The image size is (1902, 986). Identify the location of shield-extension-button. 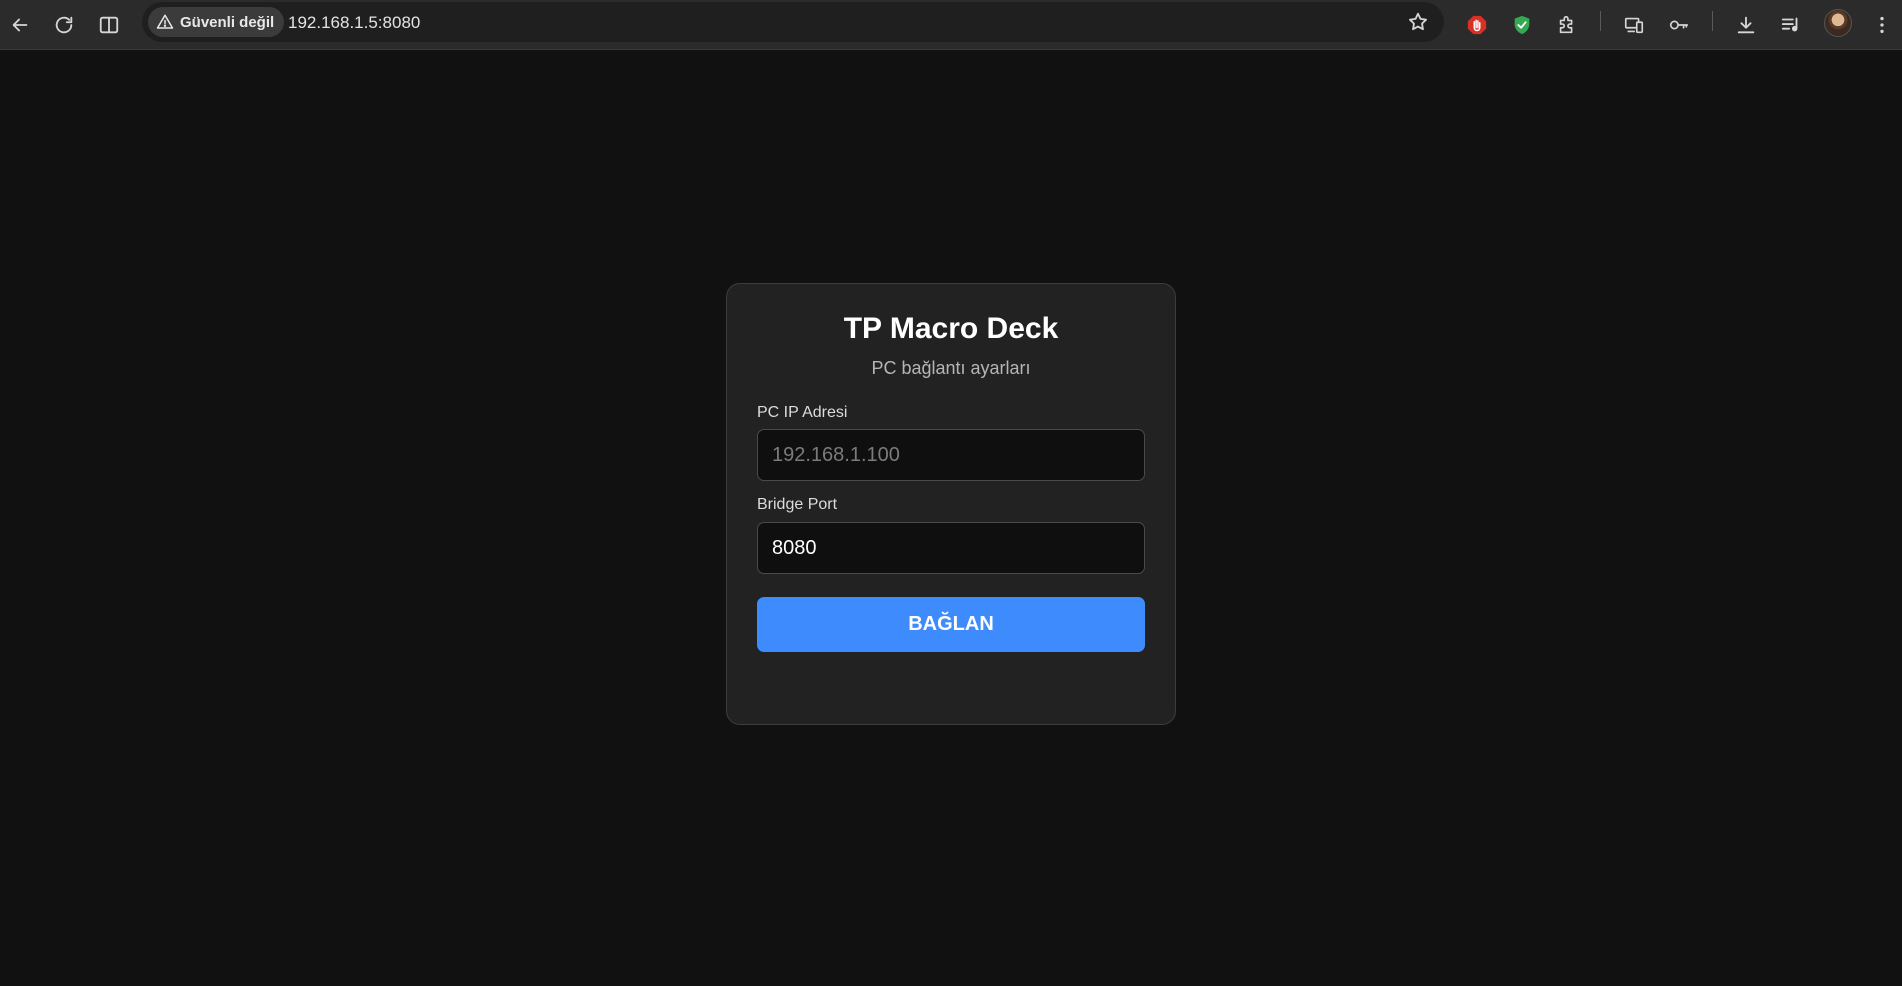
(1522, 25).